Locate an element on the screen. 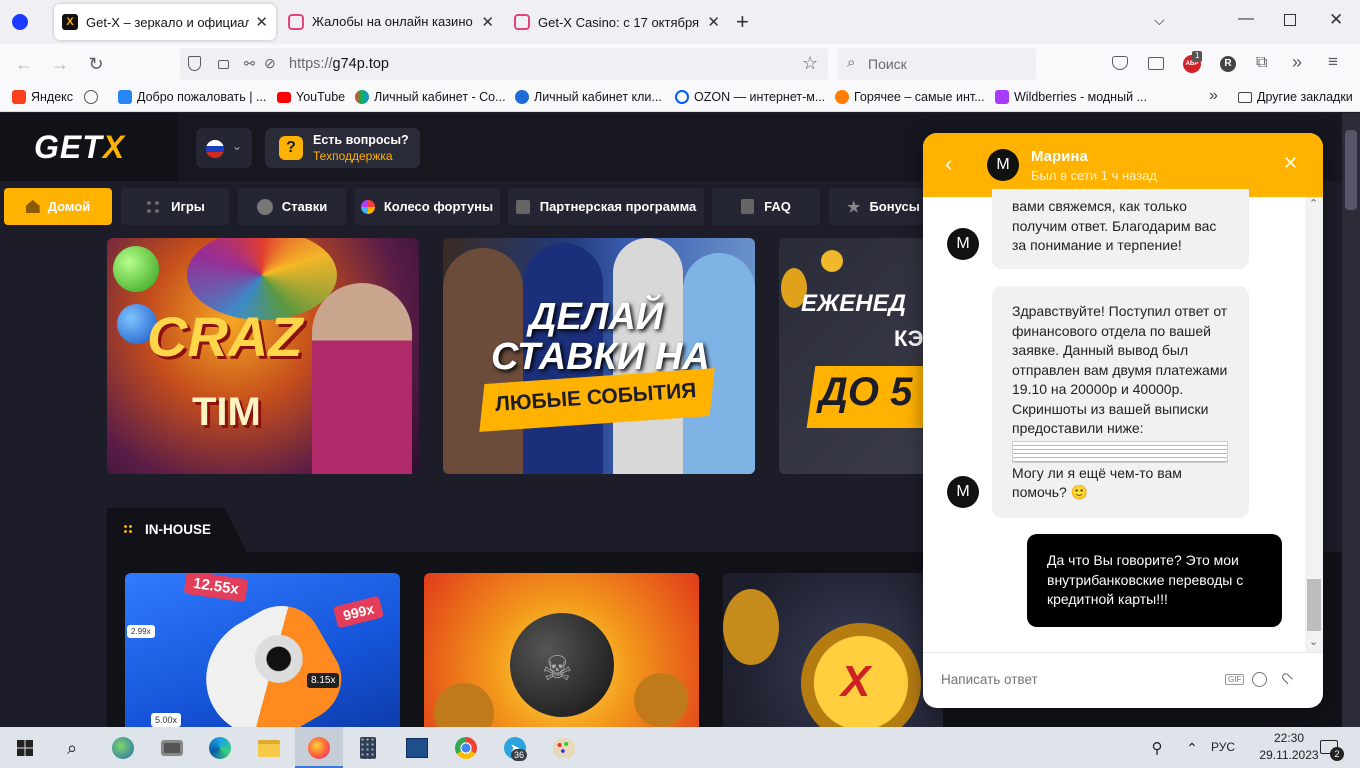 The image size is (1360, 768). folder-icon is located at coordinates (1245, 97).